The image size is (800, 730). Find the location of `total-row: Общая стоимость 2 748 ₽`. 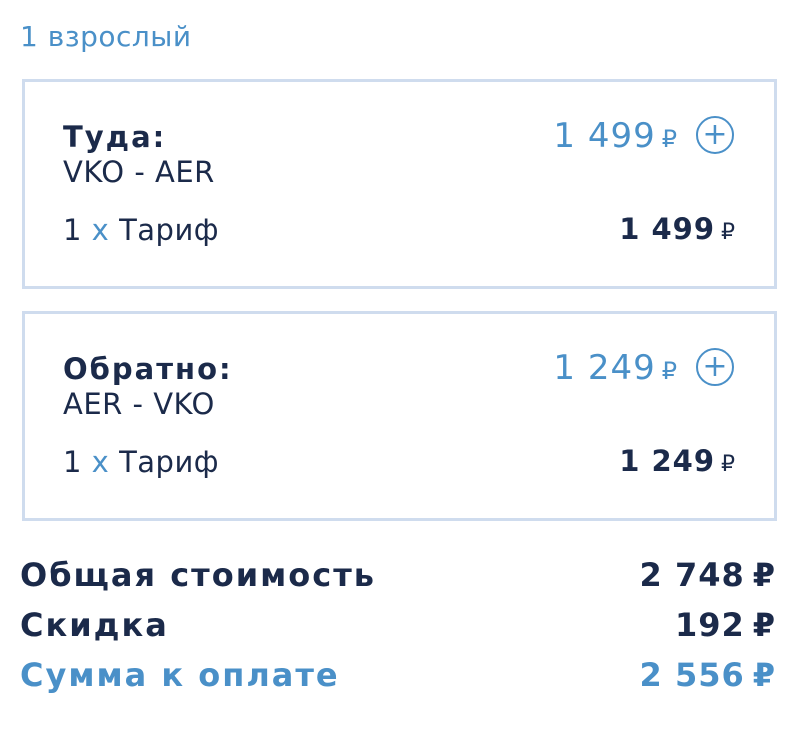

total-row: Общая стоимость 2 748 ₽ is located at coordinates (398, 581).